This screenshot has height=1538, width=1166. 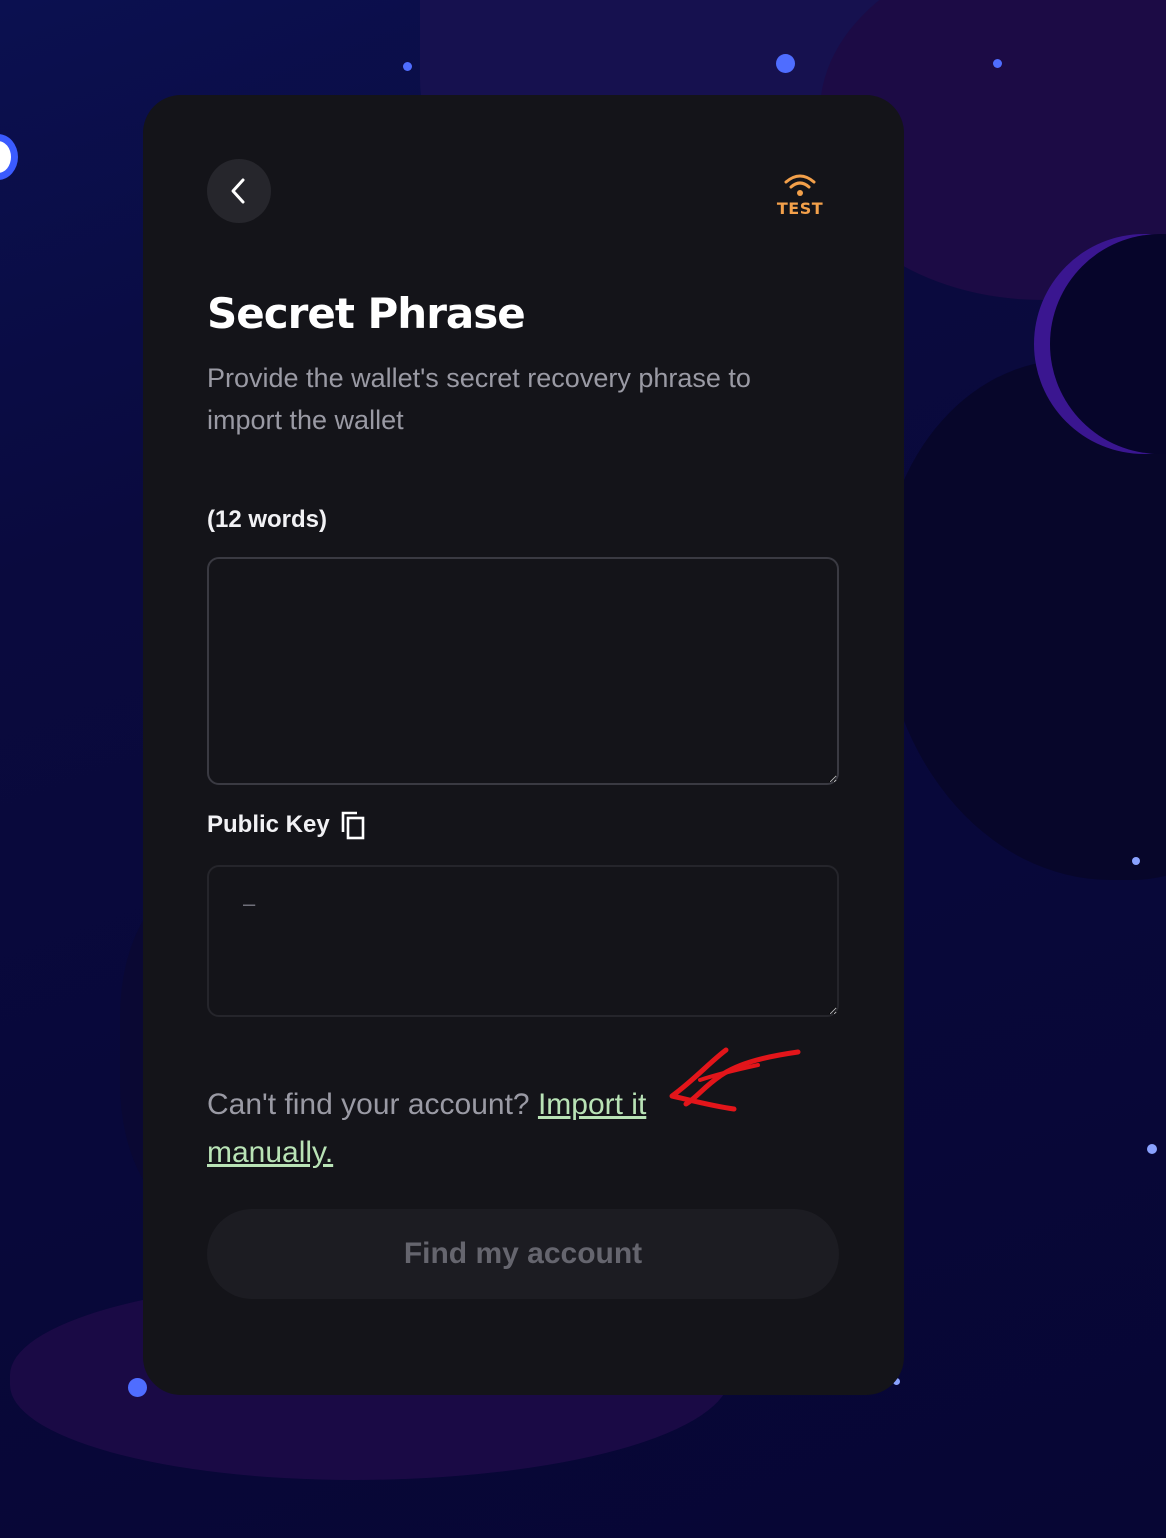 I want to click on copy-icon, so click(x=353, y=825).